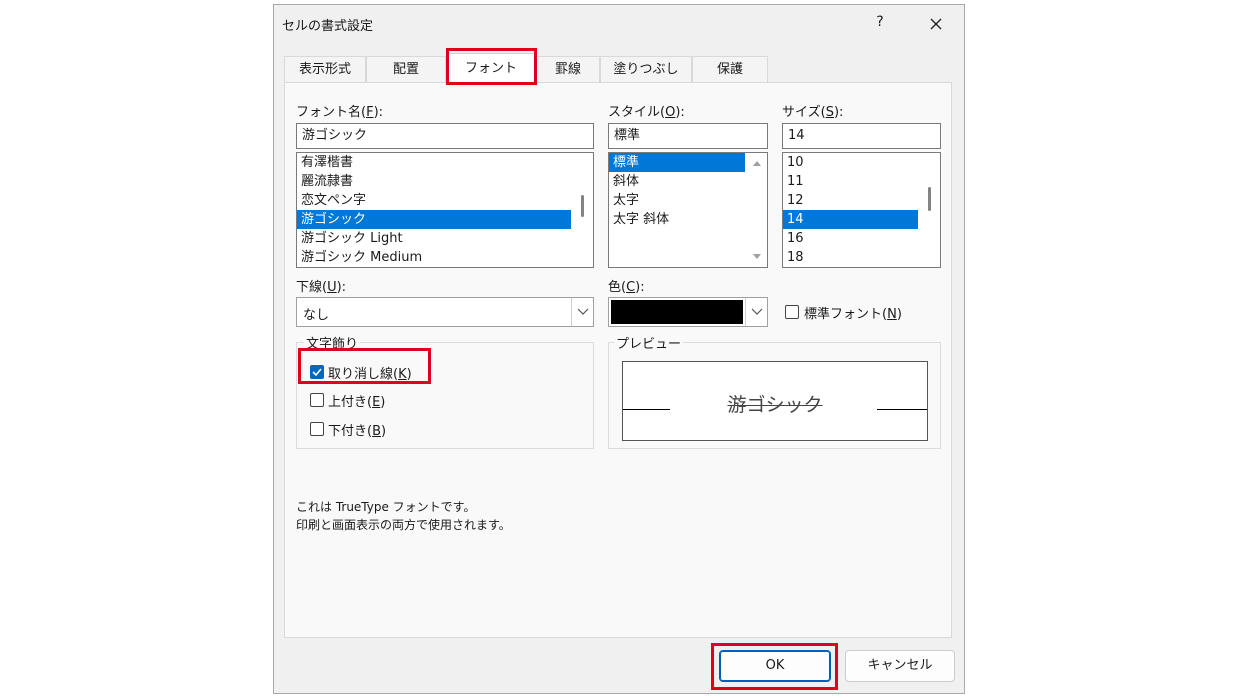 This screenshot has width=1237, height=700. What do you see at coordinates (902, 409) in the screenshot?
I see `preview-baseline-right` at bounding box center [902, 409].